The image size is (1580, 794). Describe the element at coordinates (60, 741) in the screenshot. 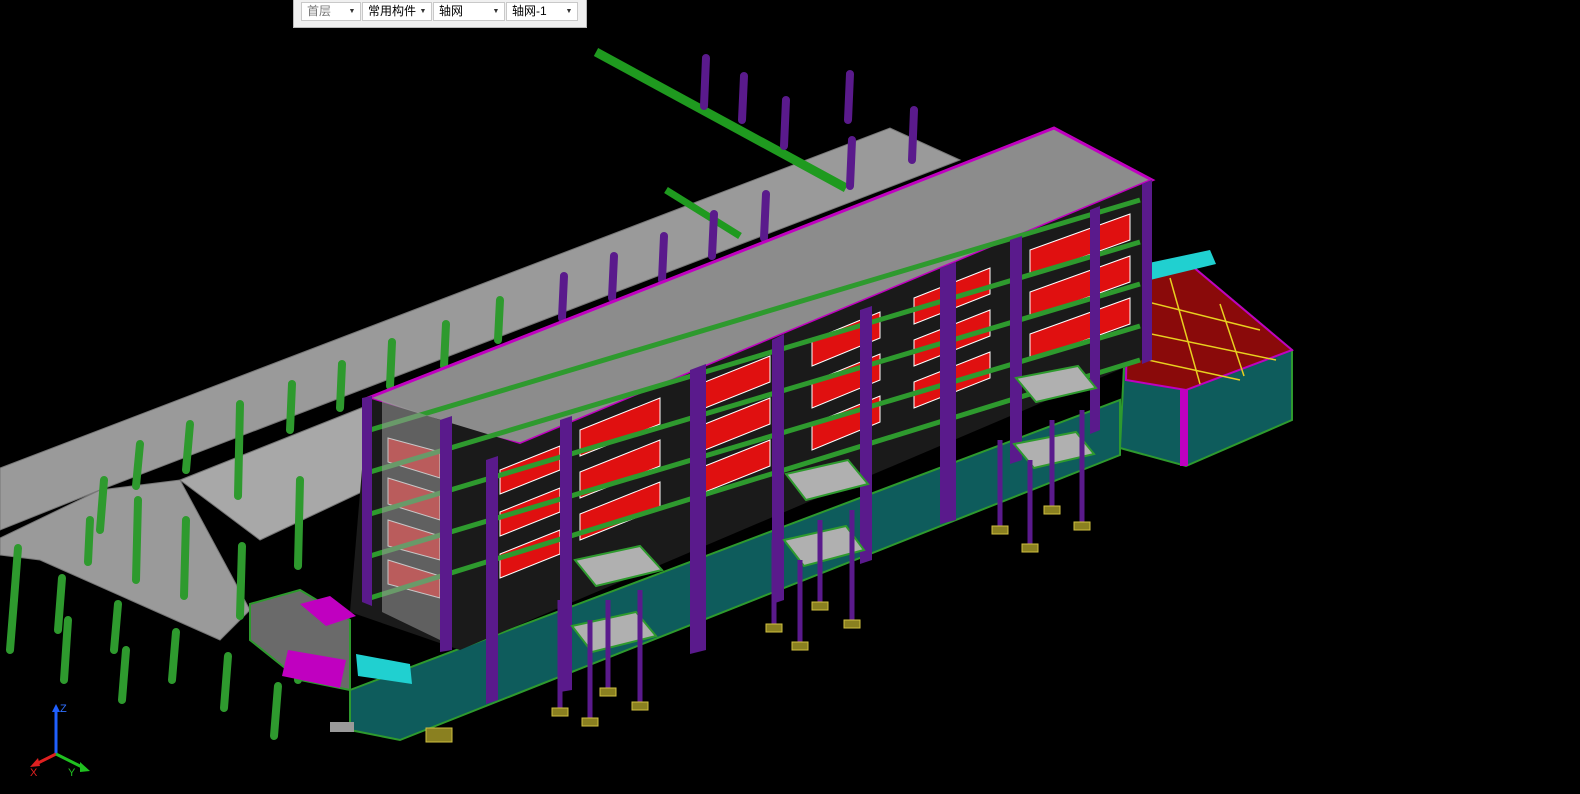

I see `axis-gizmo: Z X Y` at that location.